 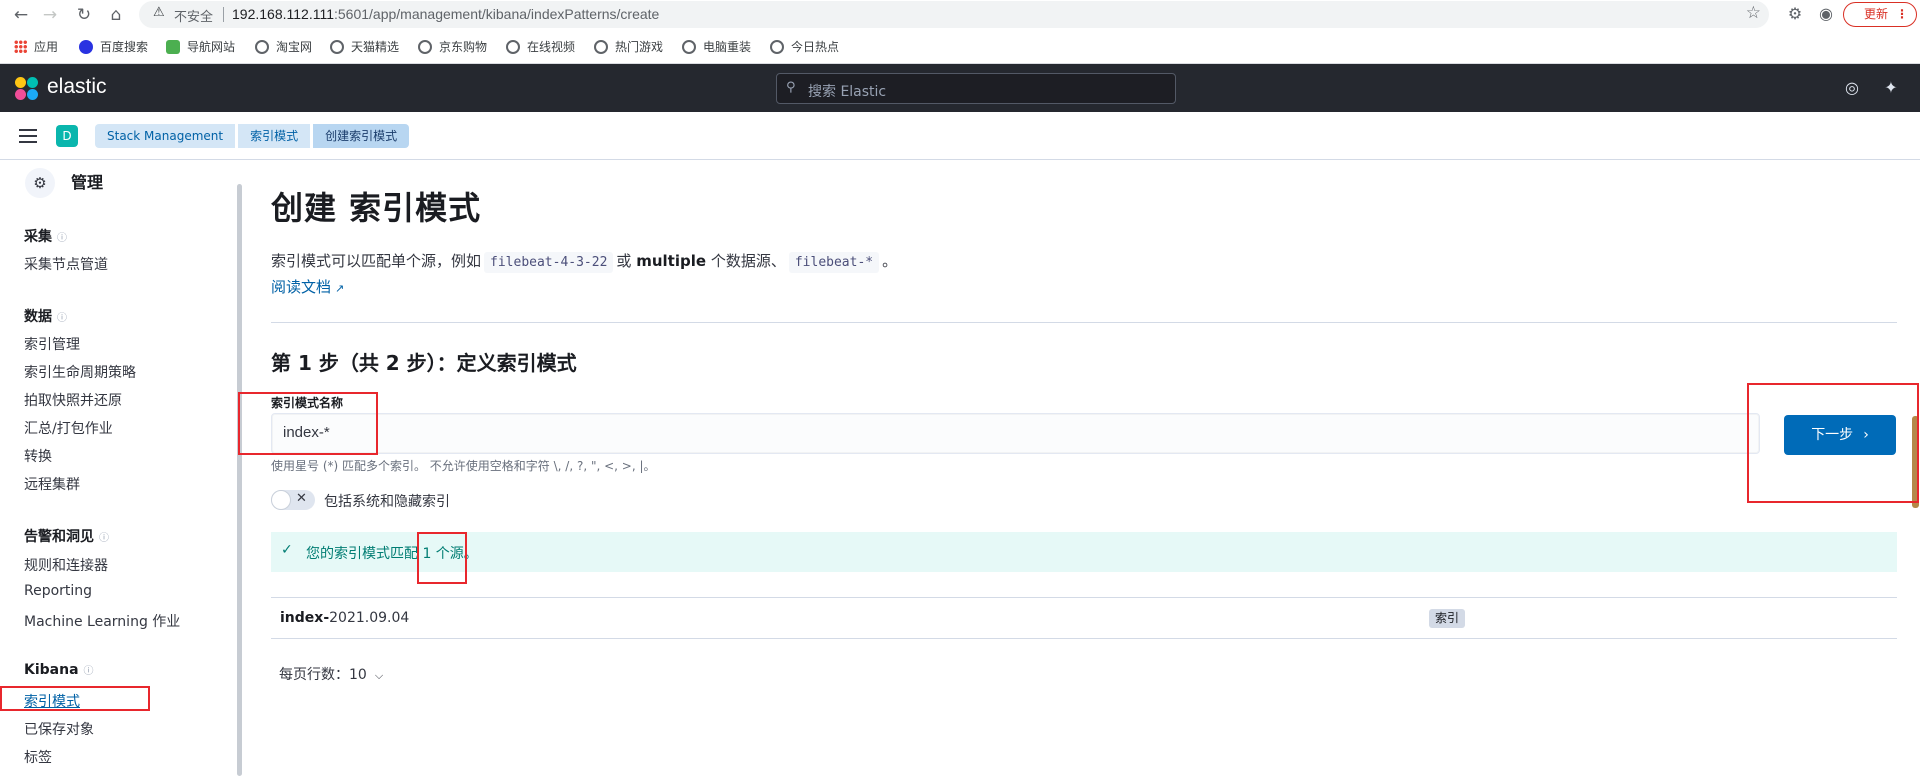 I want to click on check-icon: ✓, so click(x=287, y=550).